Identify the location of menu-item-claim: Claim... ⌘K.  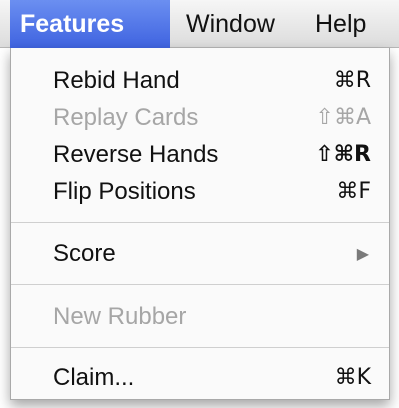
(200, 378).